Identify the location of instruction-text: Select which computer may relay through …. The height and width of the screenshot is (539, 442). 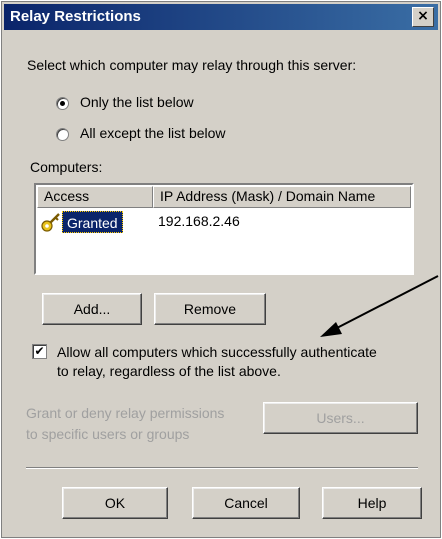
(192, 65).